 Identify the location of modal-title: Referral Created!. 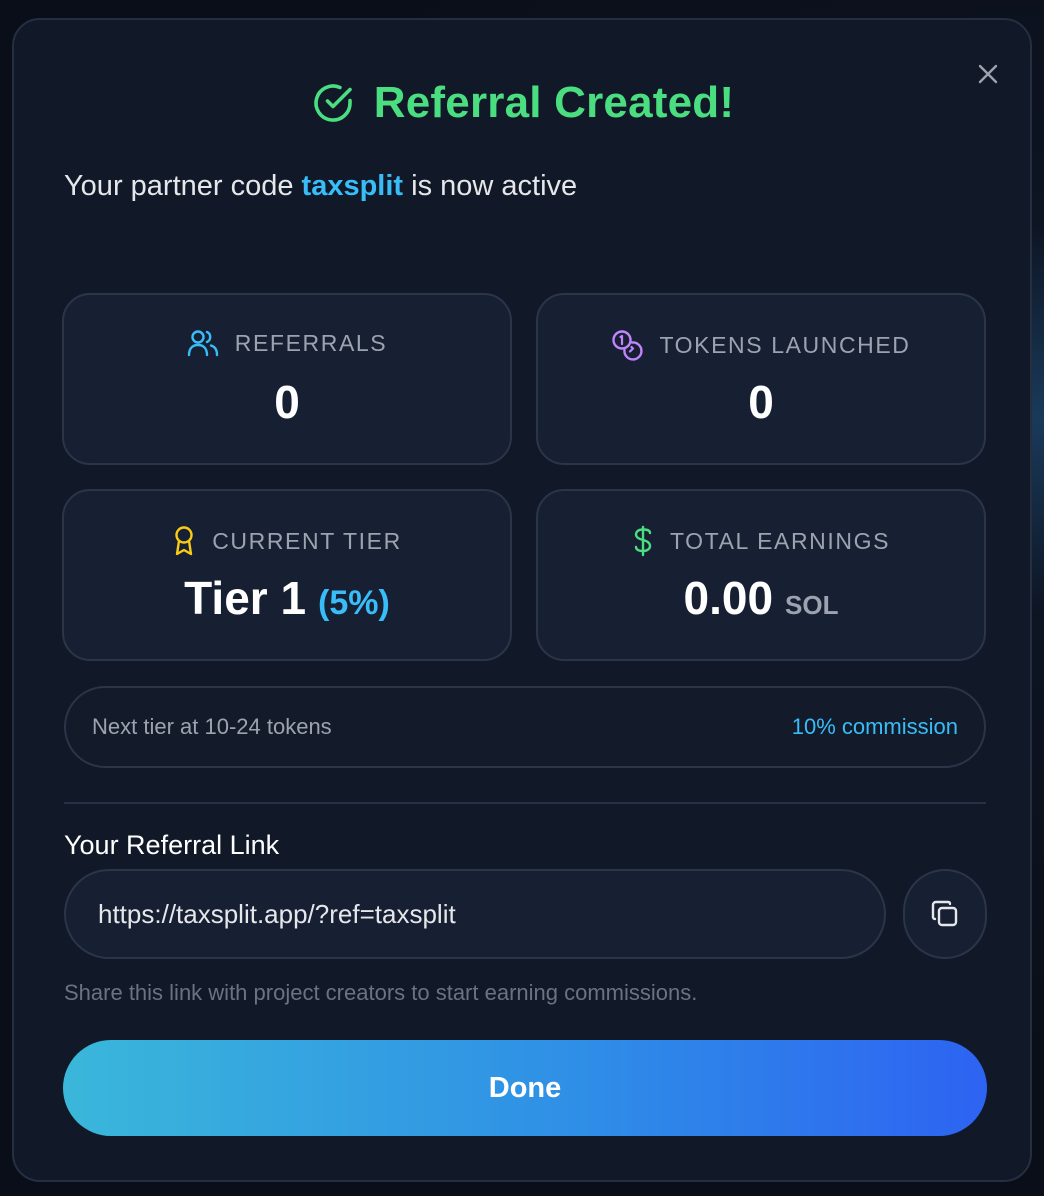
(554, 102).